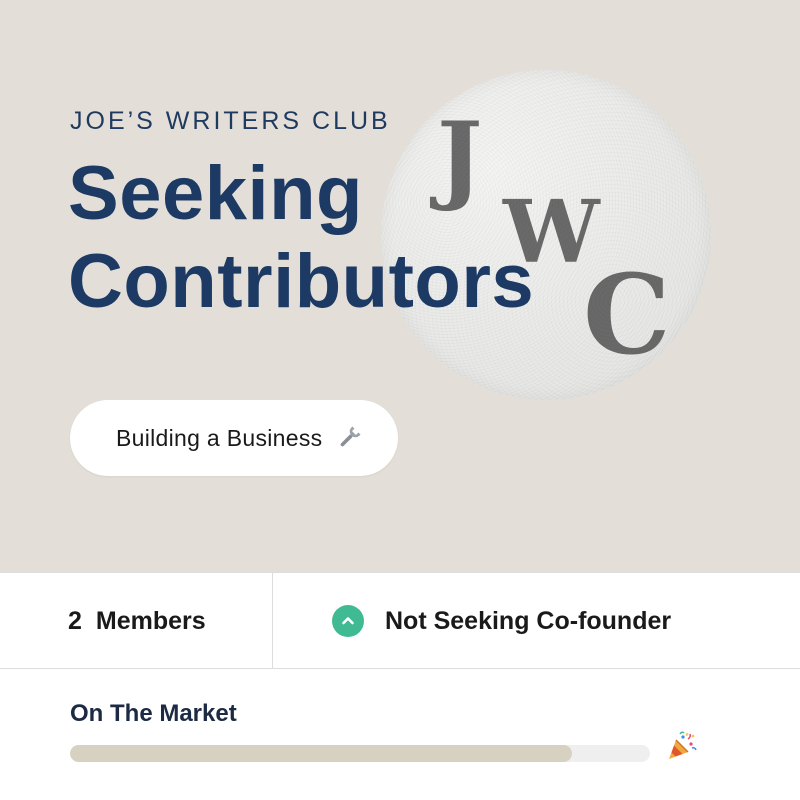  I want to click on cofounder-status: Not Seeking Co-founder, so click(537, 621).